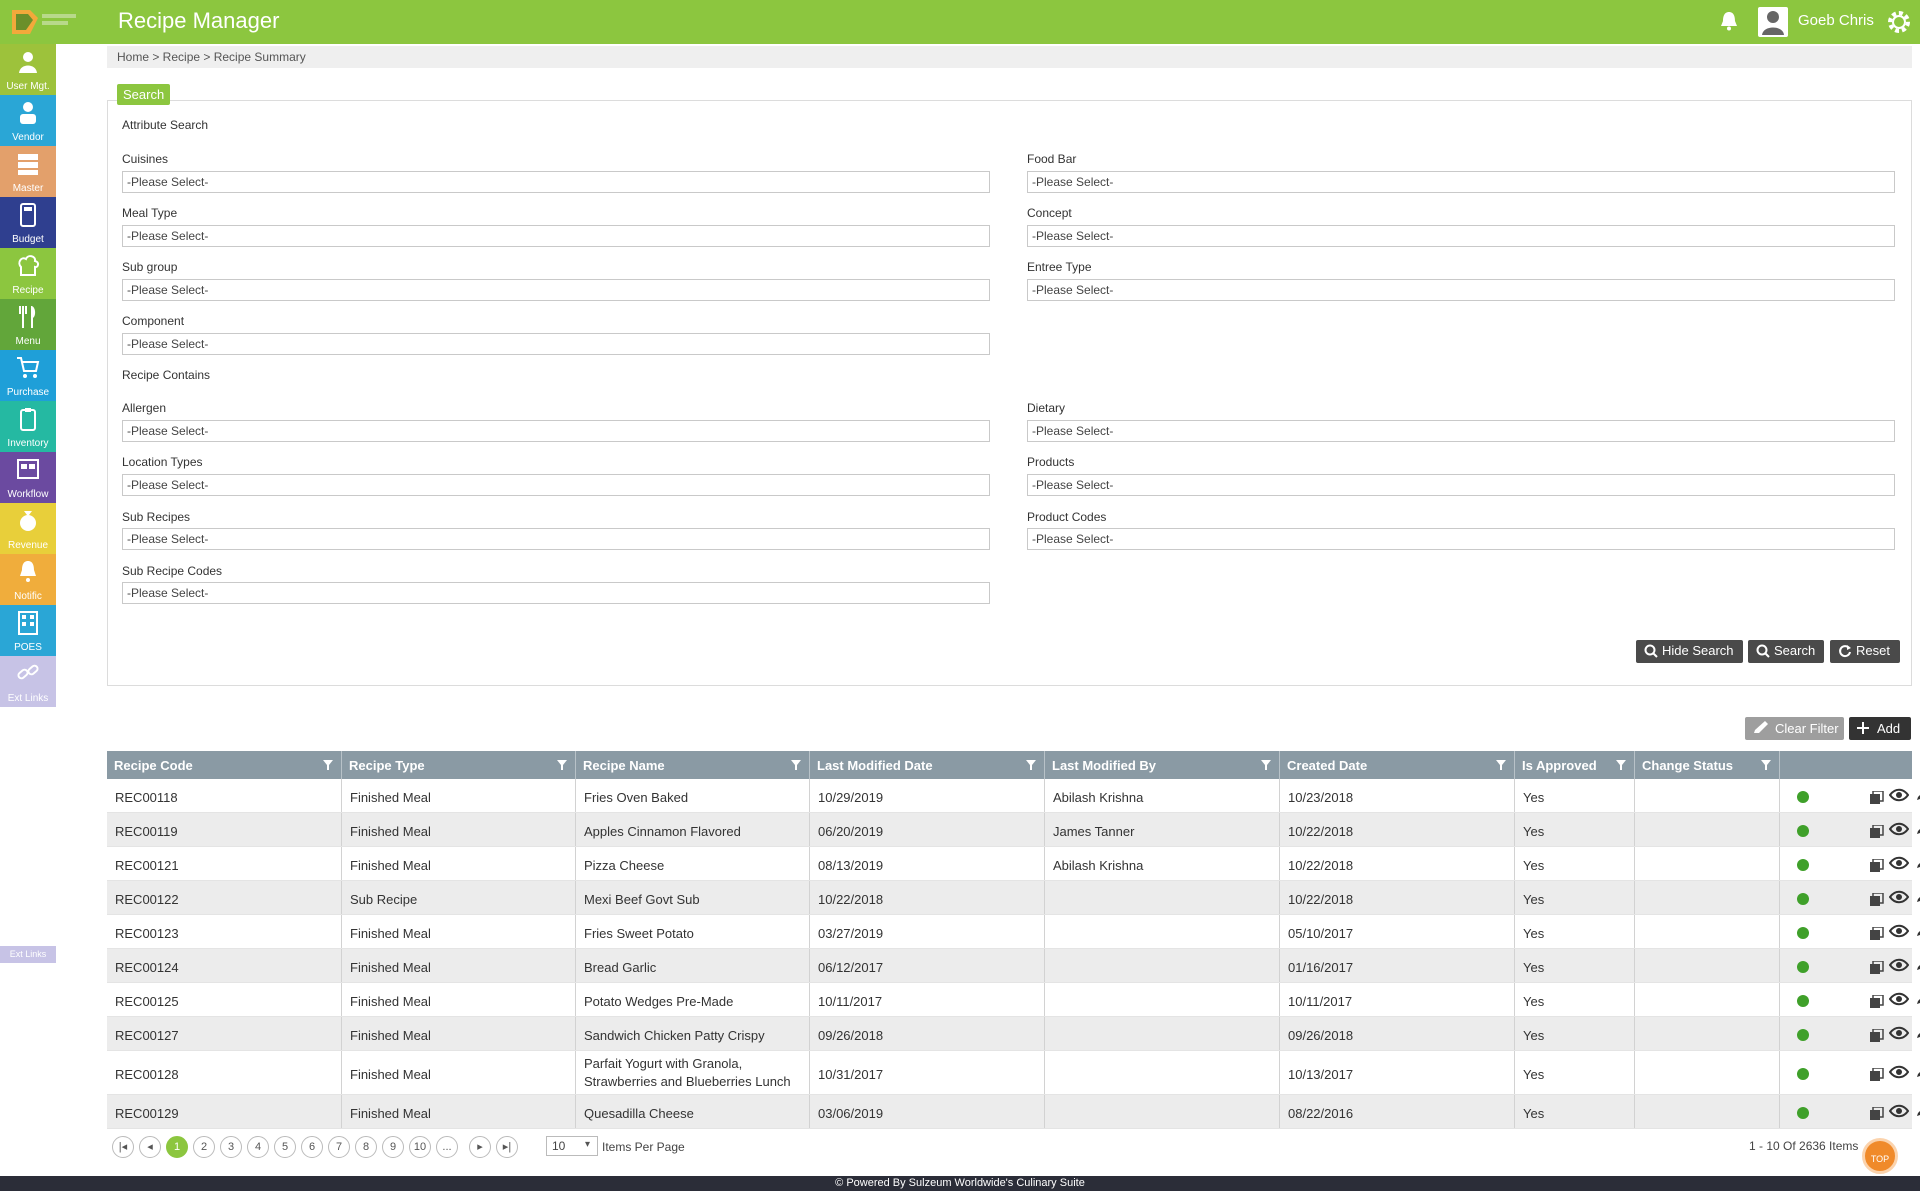 The width and height of the screenshot is (1920, 1191). I want to click on add-button: Add, so click(1880, 728).